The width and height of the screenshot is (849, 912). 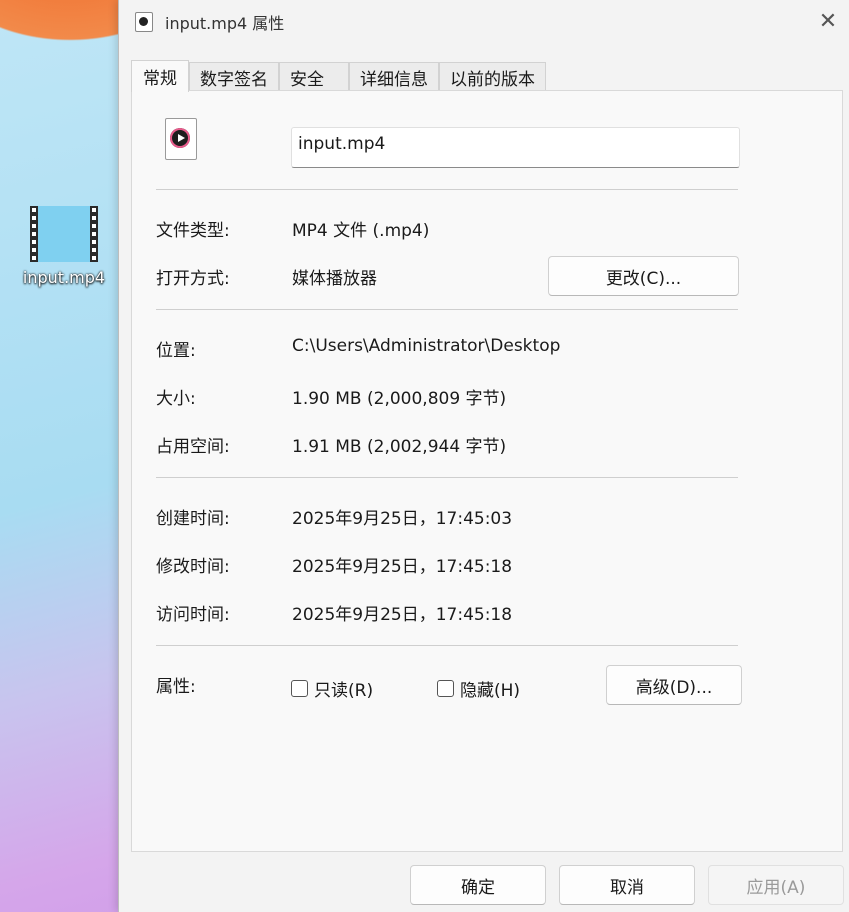 What do you see at coordinates (484, 22) in the screenshot?
I see `title-bar: input.mp4 属性 ✕` at bounding box center [484, 22].